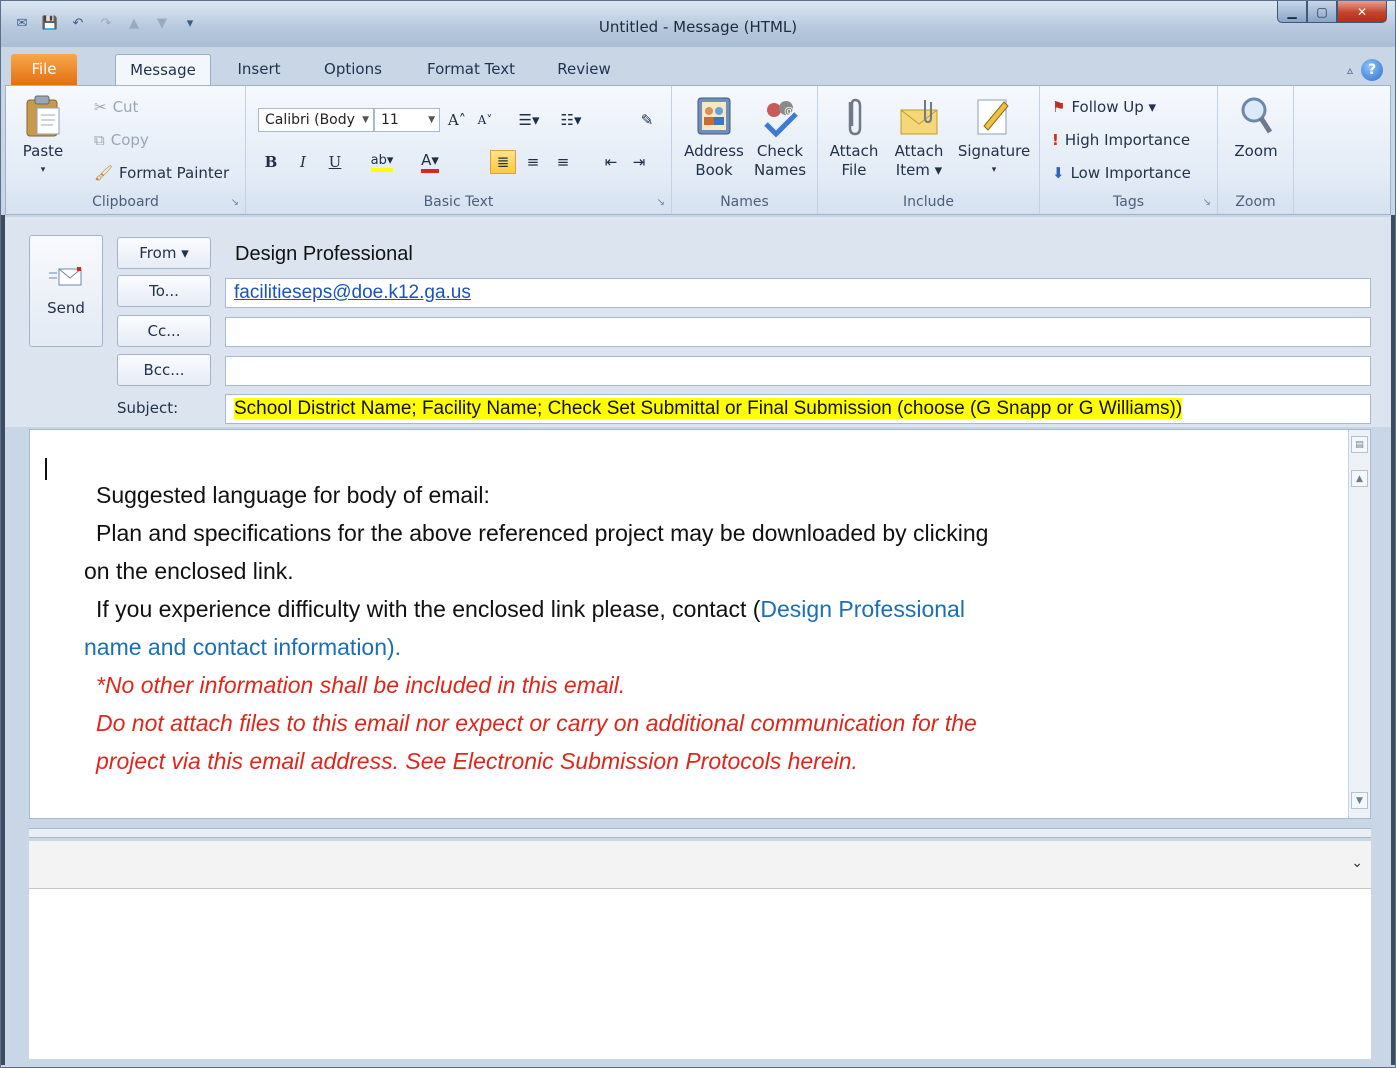 The image size is (1396, 1068). Describe the element at coordinates (235, 202) in the screenshot. I see `clipboard-launcher-icon: ↘` at that location.